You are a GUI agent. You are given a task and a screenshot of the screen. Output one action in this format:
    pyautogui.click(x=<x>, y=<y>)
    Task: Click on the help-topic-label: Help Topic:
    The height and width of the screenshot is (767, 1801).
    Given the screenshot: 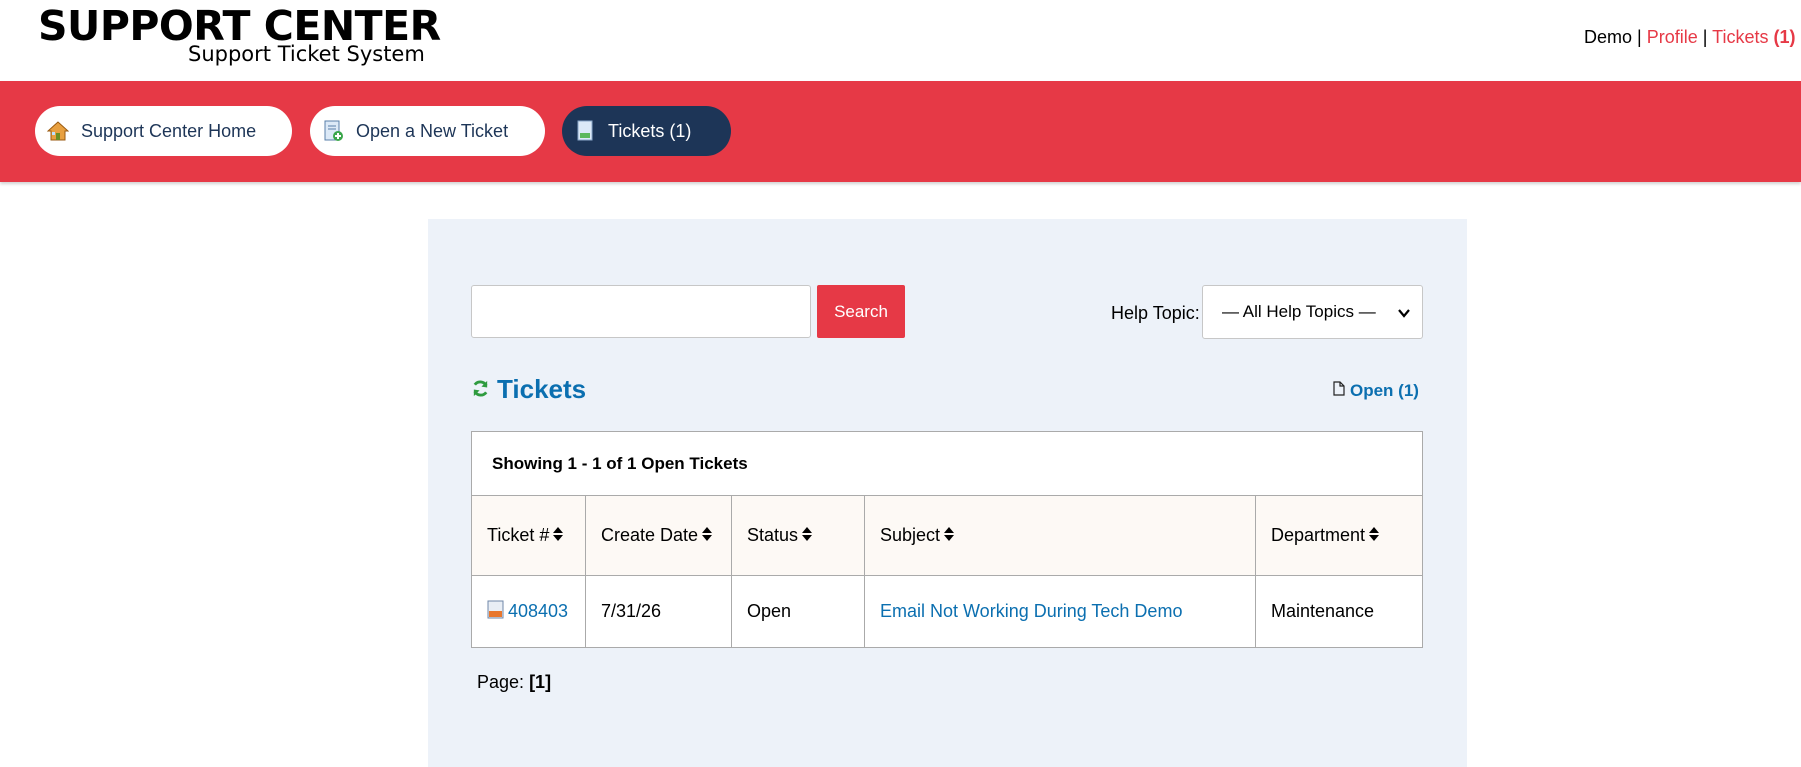 What is the action you would take?
    pyautogui.click(x=1155, y=313)
    